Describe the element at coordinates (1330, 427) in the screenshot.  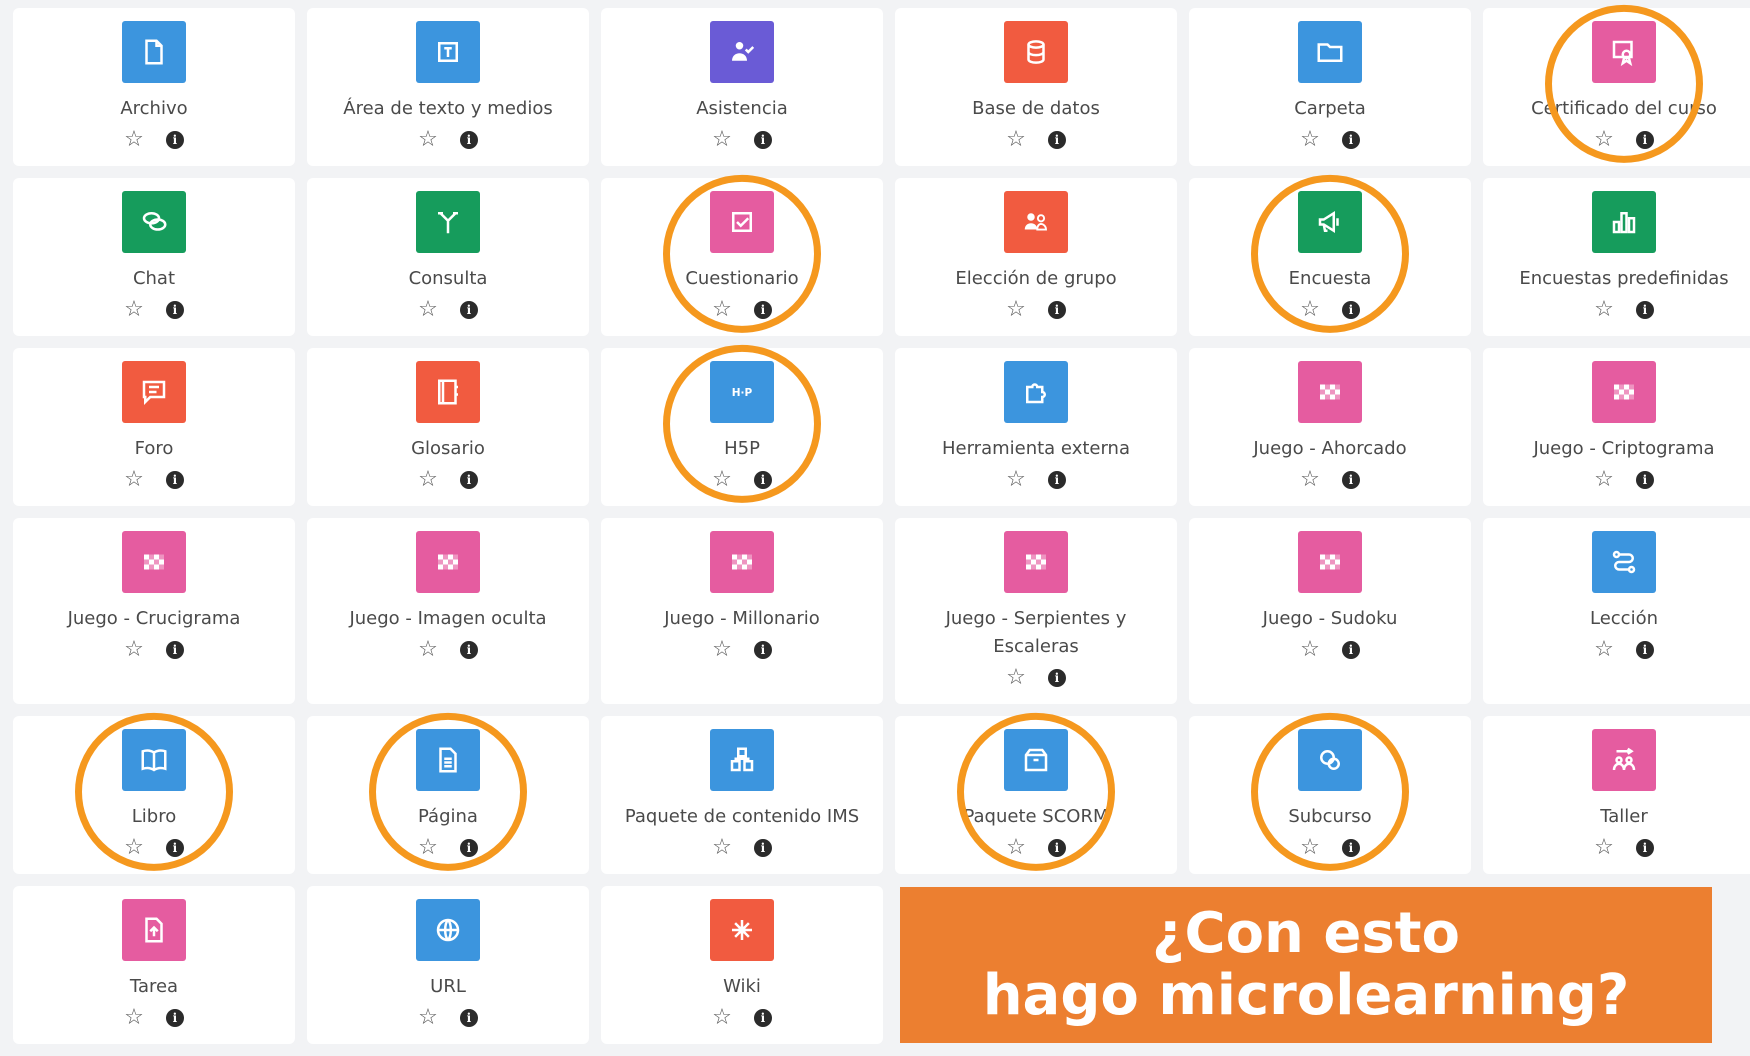
I see `activity-card: Juego - Ahorcado ☆ i` at that location.